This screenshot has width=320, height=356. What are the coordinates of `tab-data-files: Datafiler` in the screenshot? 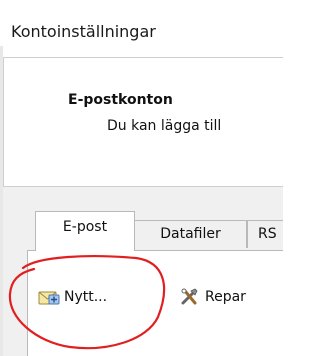 It's located at (190, 234).